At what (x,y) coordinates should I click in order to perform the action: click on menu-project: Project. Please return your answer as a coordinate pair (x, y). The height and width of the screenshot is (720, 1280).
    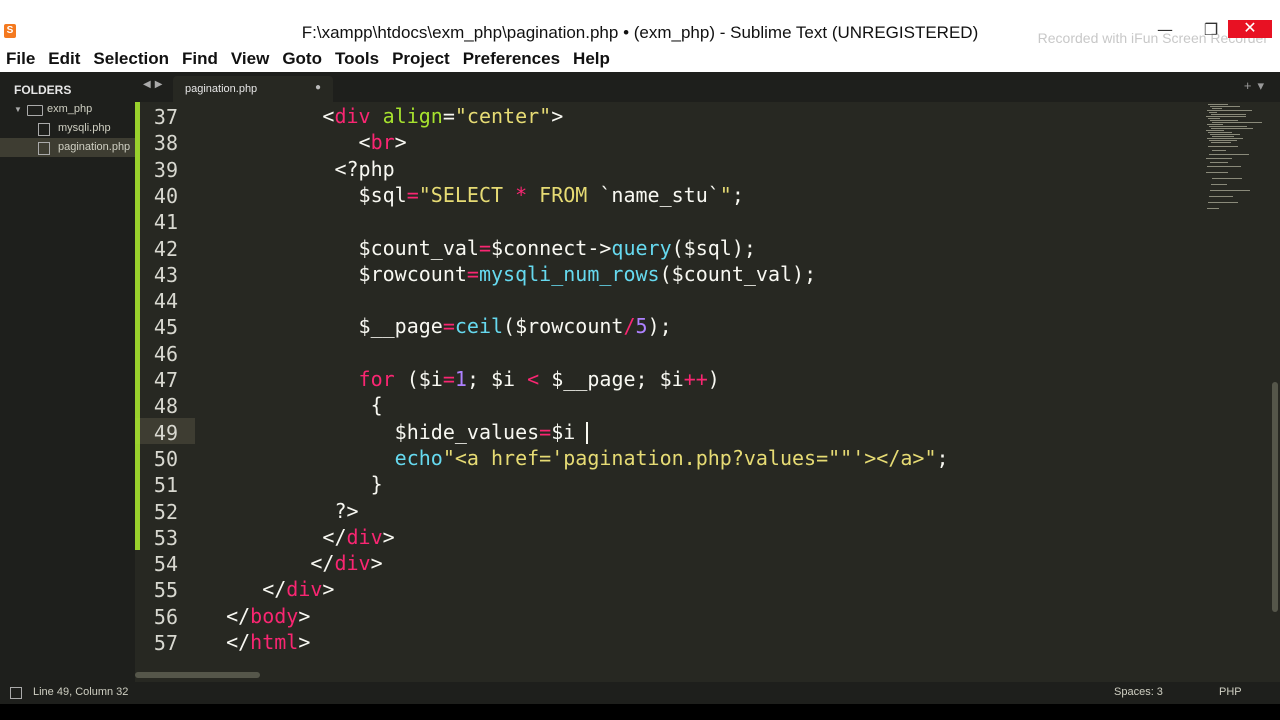
    Looking at the image, I should click on (421, 59).